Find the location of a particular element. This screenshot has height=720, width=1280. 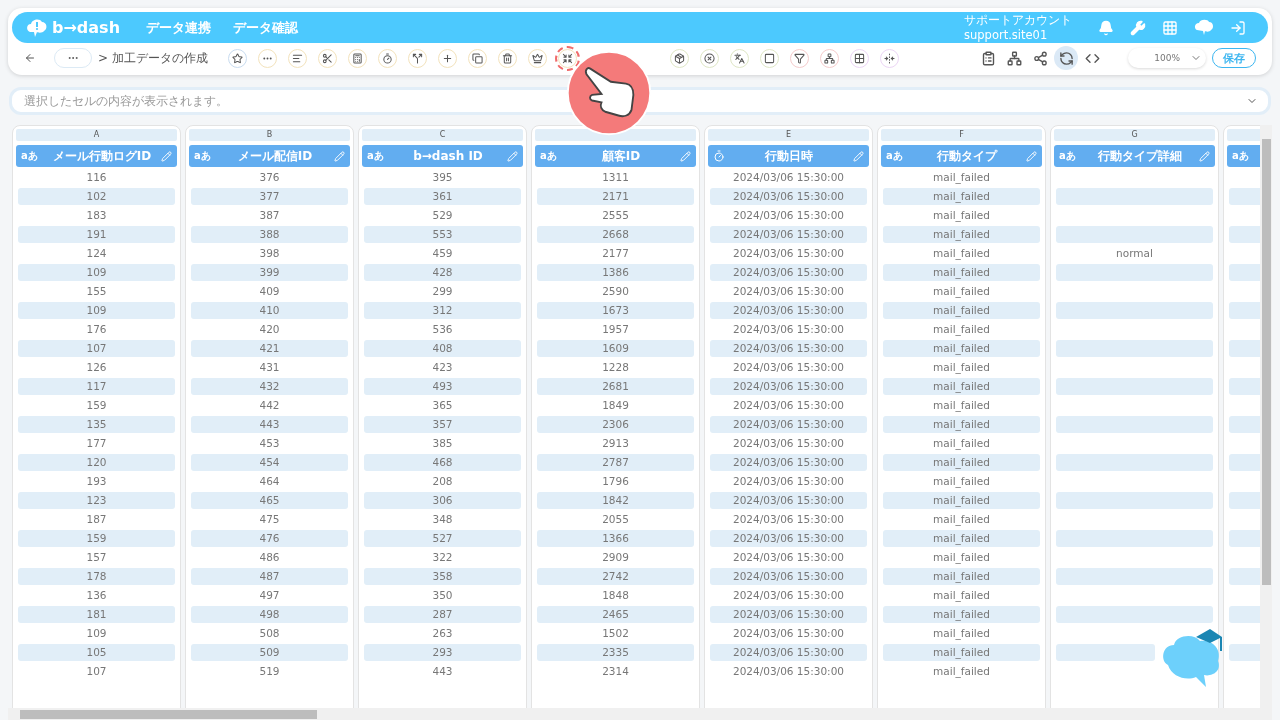

table-cell: 1609 is located at coordinates (615, 348).